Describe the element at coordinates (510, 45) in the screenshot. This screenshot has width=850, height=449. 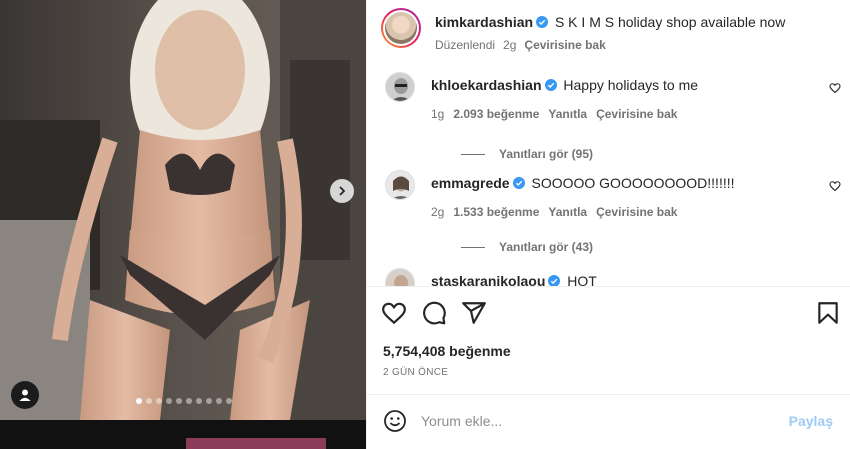
I see `post-time: 2g` at that location.